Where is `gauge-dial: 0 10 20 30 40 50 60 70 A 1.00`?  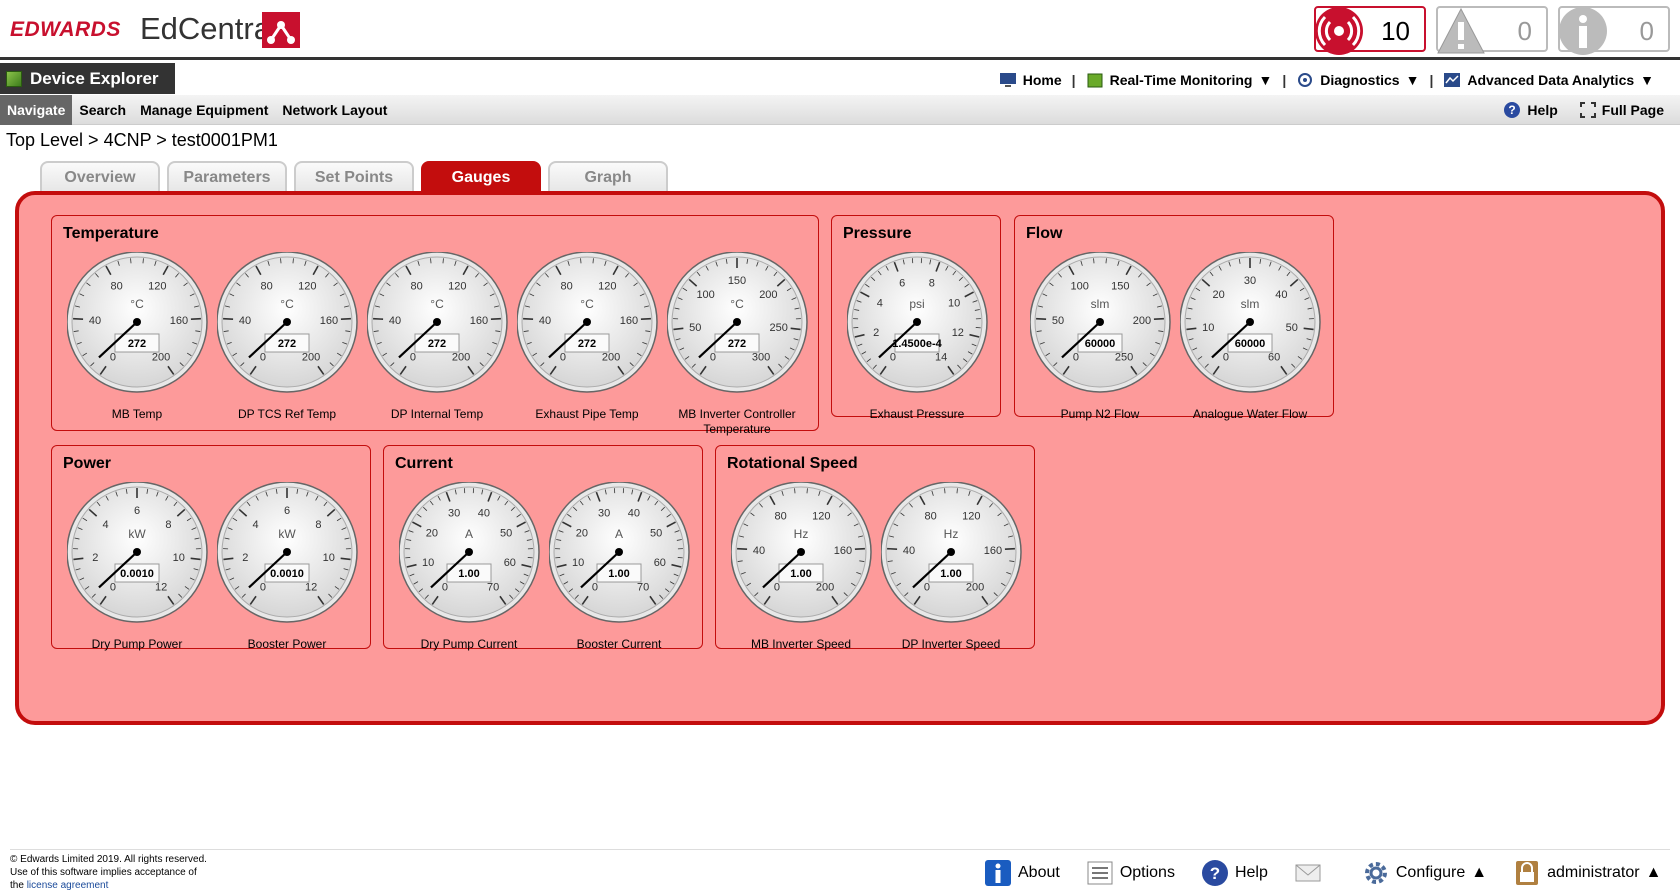
gauge-dial: 0 10 20 30 40 50 60 70 A 1.00 is located at coordinates (469, 552).